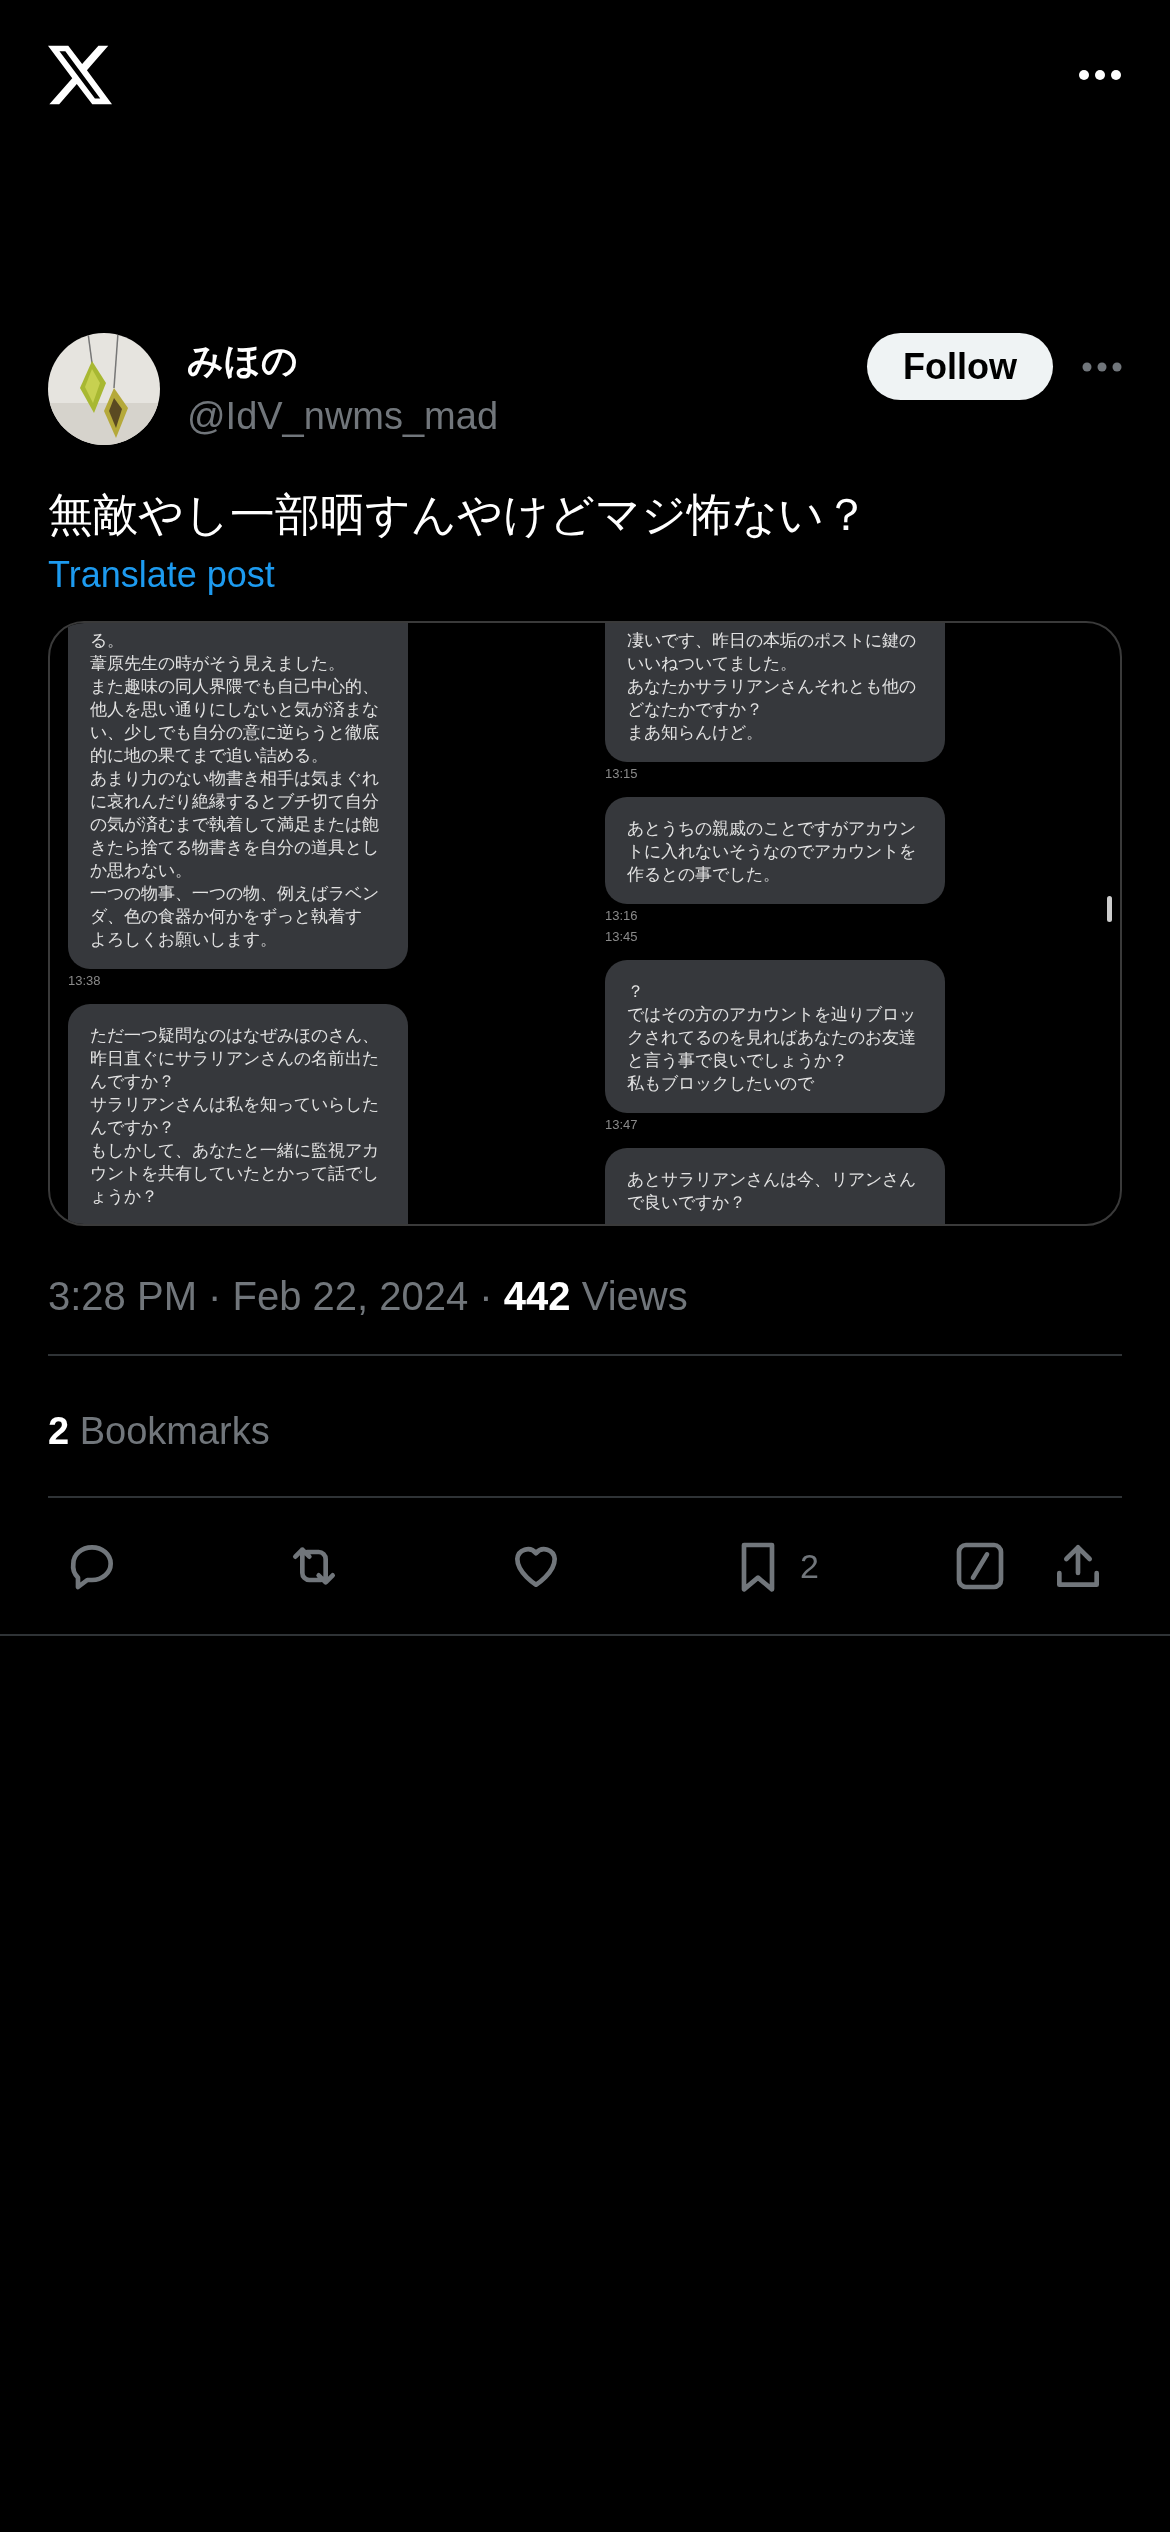 Image resolution: width=1170 pixels, height=2532 pixels. I want to click on more-icon, so click(1100, 75).